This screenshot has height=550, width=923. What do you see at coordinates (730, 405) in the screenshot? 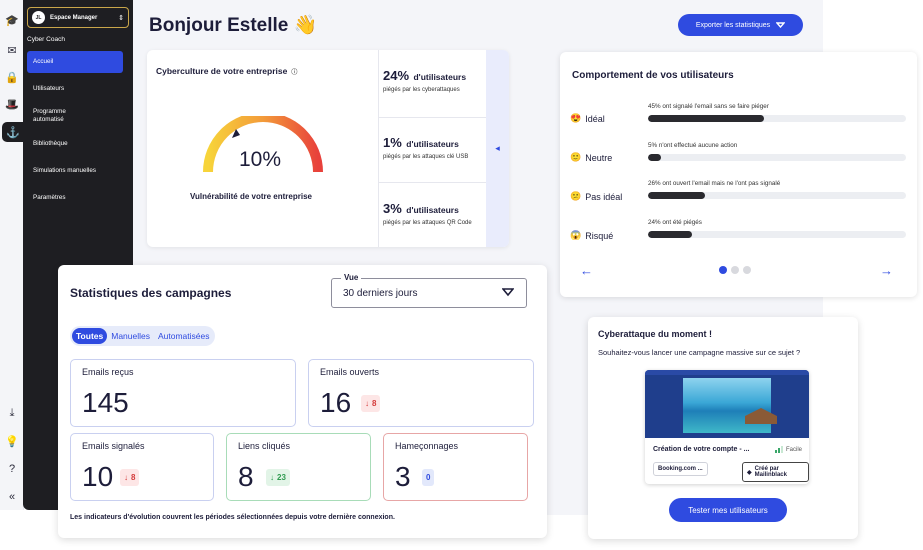
I see `resort-image` at bounding box center [730, 405].